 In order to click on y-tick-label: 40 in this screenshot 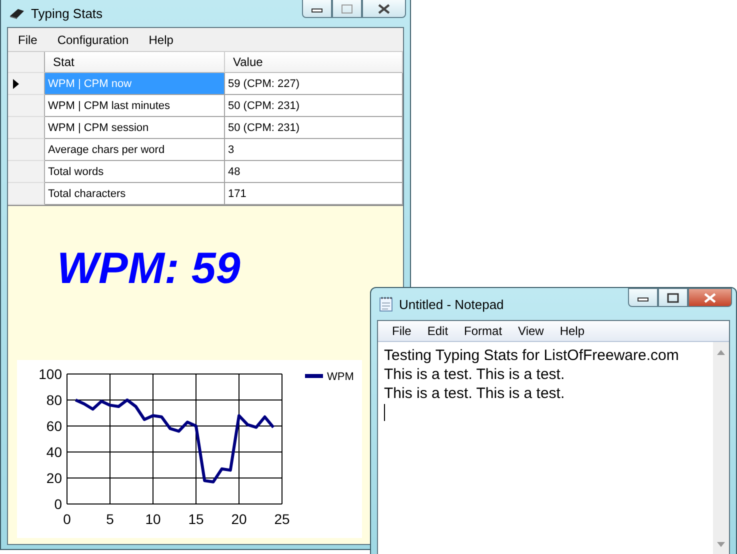, I will do `click(54, 452)`.